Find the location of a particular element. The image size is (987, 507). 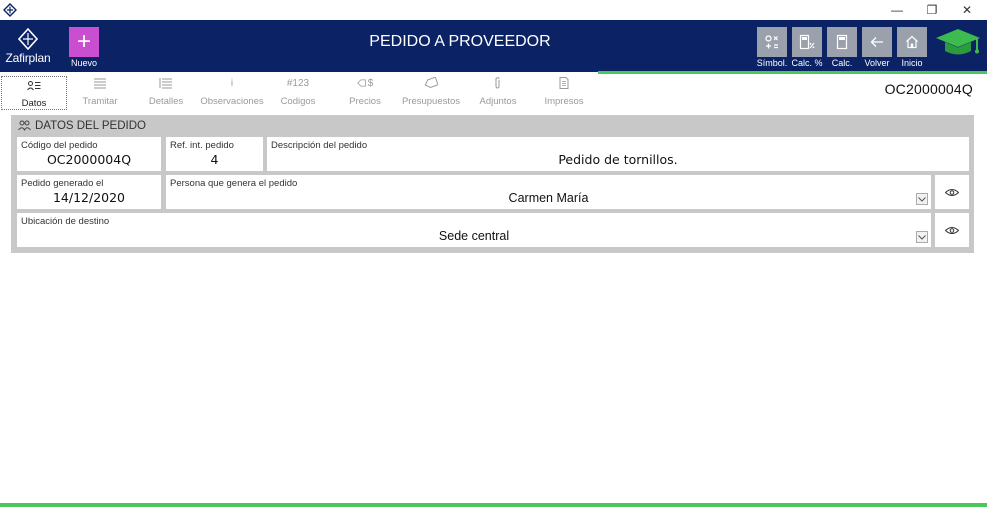

detail-list-icon is located at coordinates (166, 83).